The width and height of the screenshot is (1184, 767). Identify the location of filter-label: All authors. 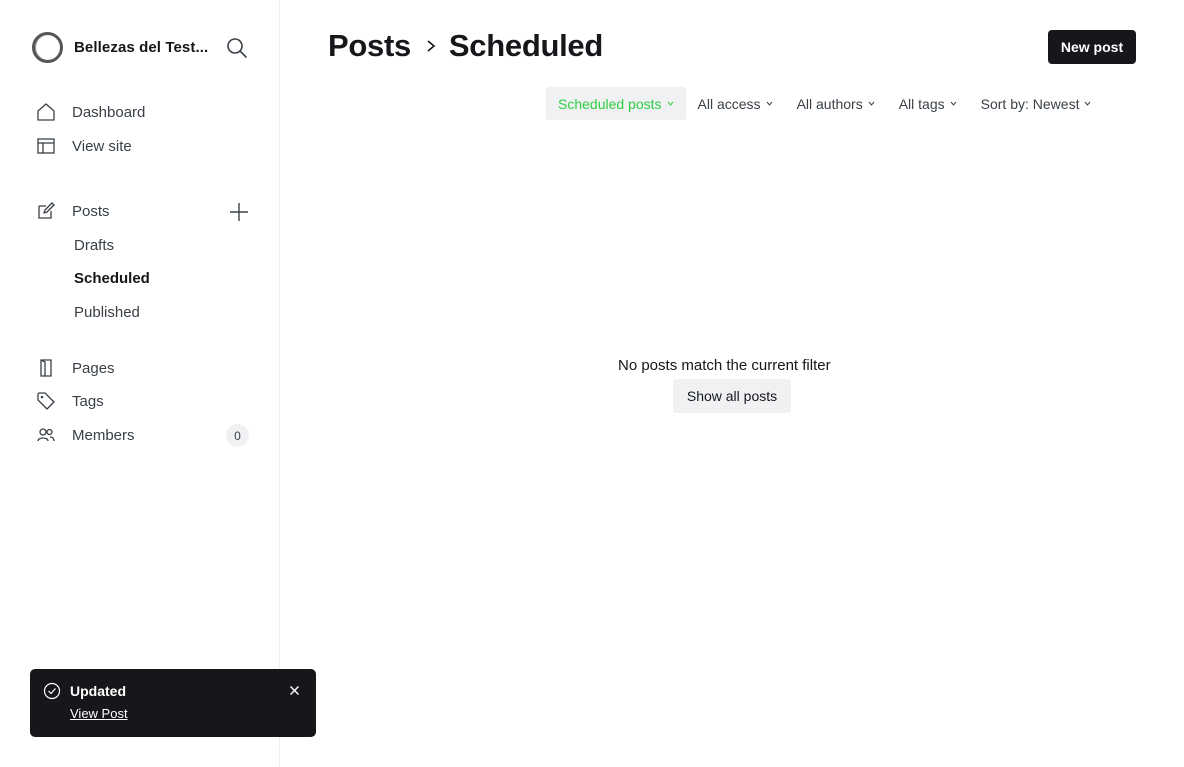
(829, 103).